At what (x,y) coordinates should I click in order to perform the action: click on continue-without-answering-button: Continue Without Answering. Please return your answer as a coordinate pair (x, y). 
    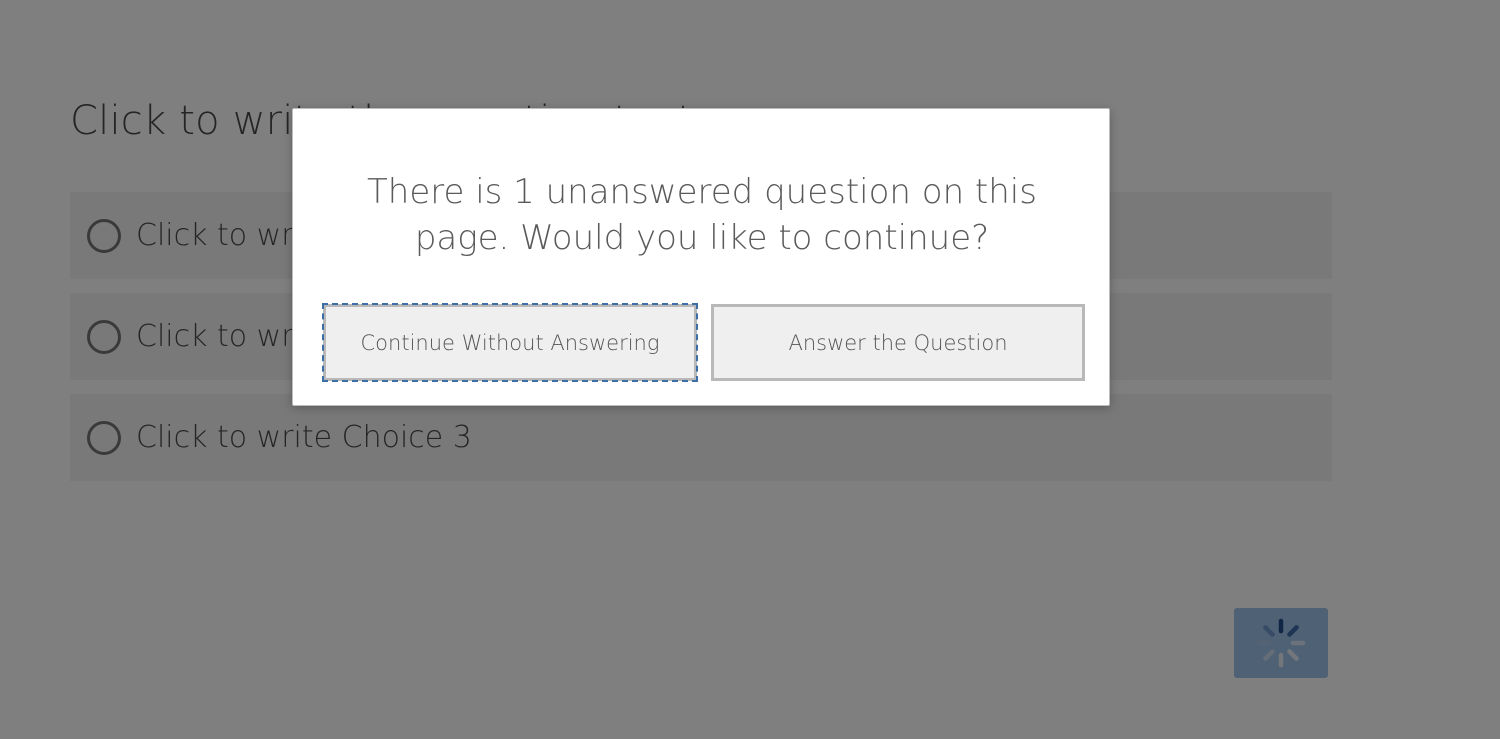
    Looking at the image, I should click on (510, 342).